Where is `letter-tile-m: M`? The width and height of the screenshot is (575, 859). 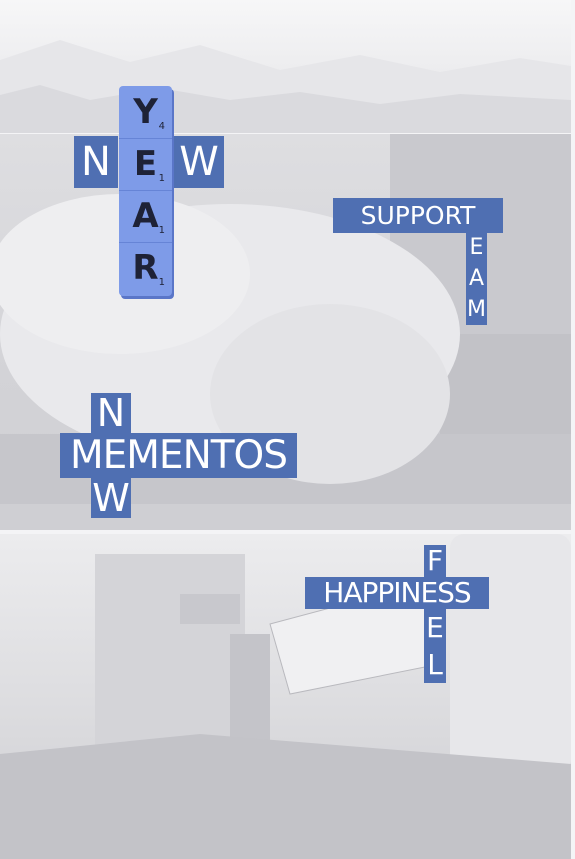 letter-tile-m: M is located at coordinates (476, 310).